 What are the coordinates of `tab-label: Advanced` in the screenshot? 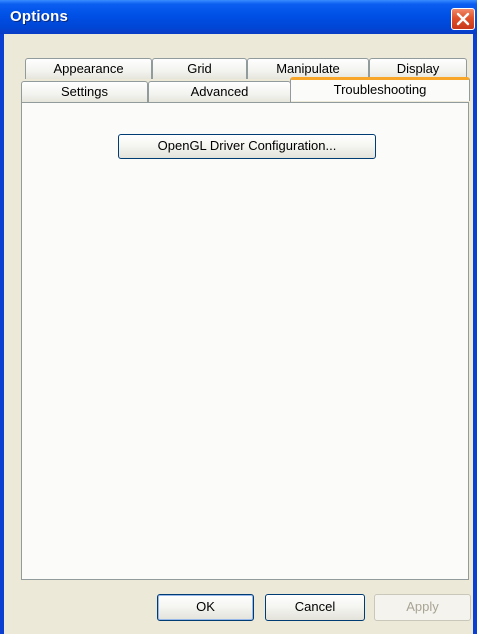 It's located at (219, 91).